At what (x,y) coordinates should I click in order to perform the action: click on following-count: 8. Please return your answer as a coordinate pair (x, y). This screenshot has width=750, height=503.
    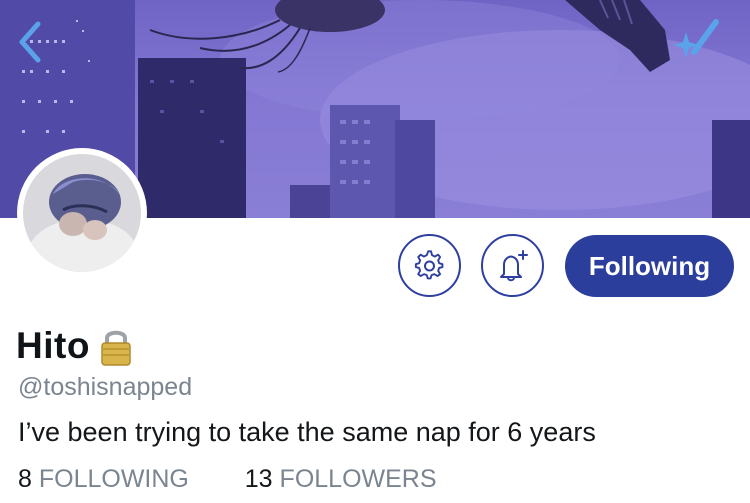
    Looking at the image, I should click on (25, 479).